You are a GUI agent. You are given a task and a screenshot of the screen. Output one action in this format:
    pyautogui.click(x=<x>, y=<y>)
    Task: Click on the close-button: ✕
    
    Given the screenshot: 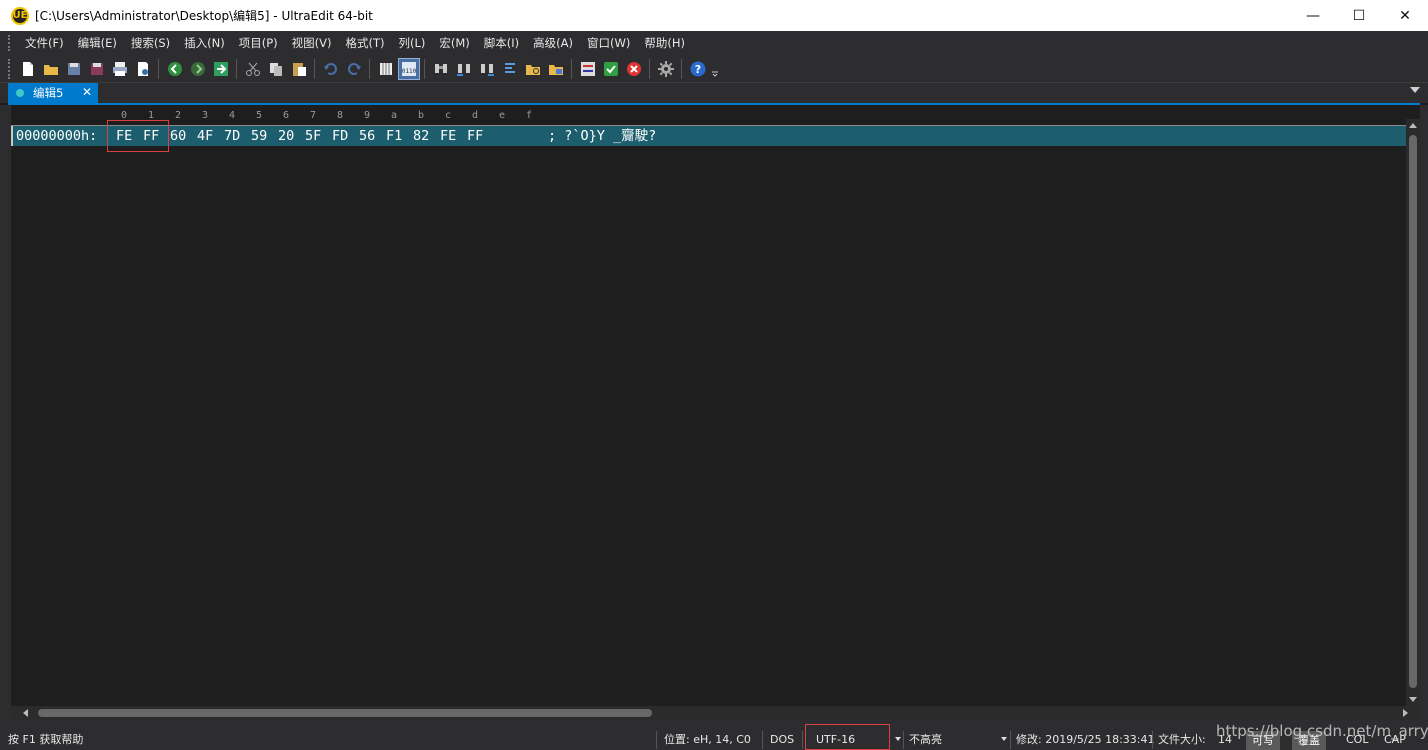 What is the action you would take?
    pyautogui.click(x=1405, y=15)
    